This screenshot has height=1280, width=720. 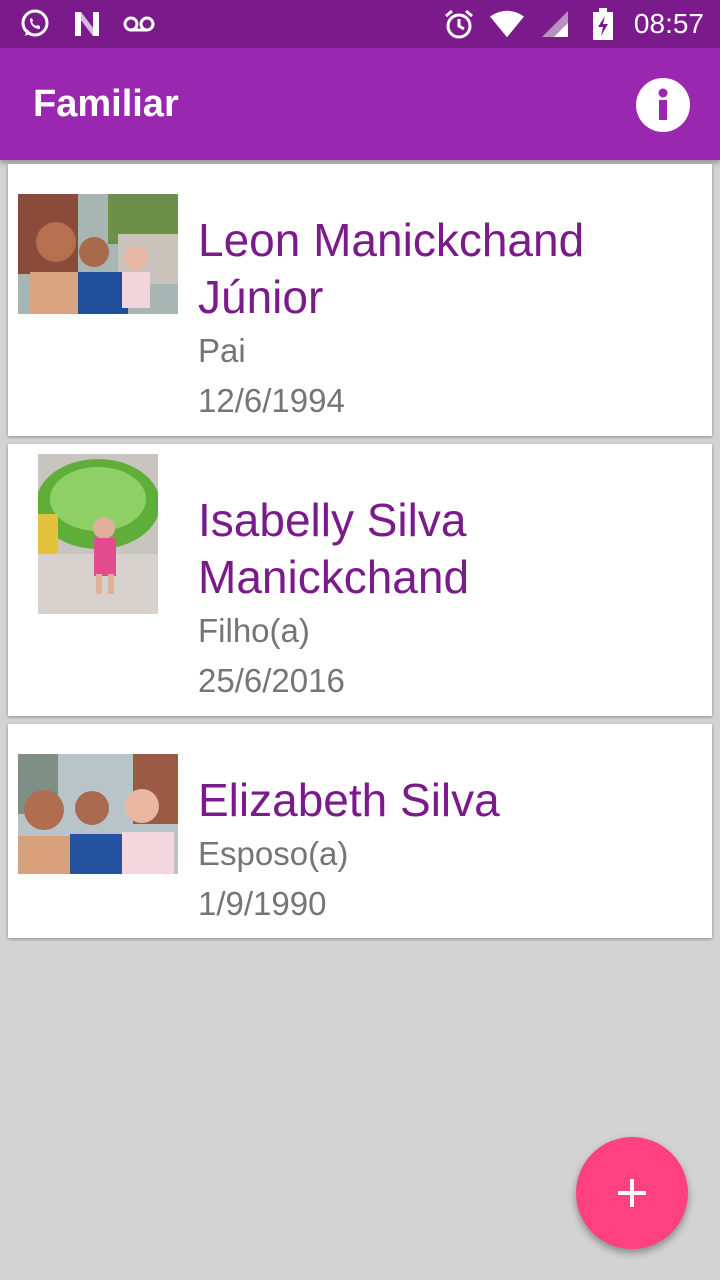 I want to click on member-details: Leon Manickchand Júnior Pai 12/6/1994, so click(x=450, y=319).